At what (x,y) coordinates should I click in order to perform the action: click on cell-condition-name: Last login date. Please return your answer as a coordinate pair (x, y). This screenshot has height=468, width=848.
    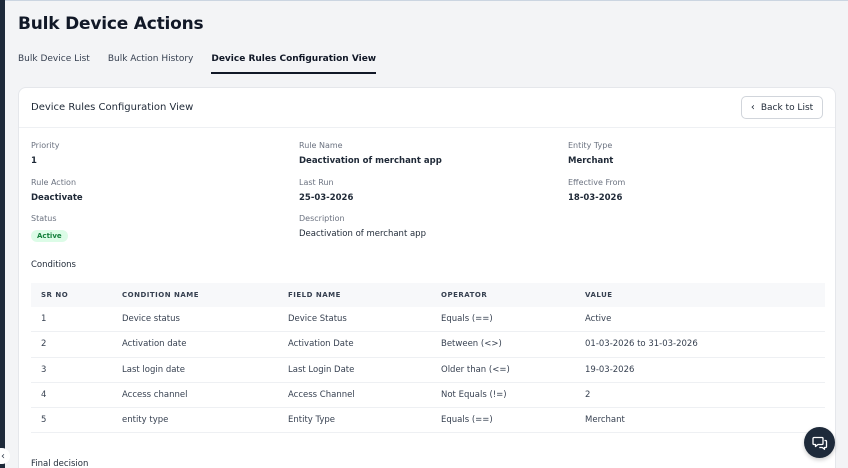
    Looking at the image, I should click on (153, 369).